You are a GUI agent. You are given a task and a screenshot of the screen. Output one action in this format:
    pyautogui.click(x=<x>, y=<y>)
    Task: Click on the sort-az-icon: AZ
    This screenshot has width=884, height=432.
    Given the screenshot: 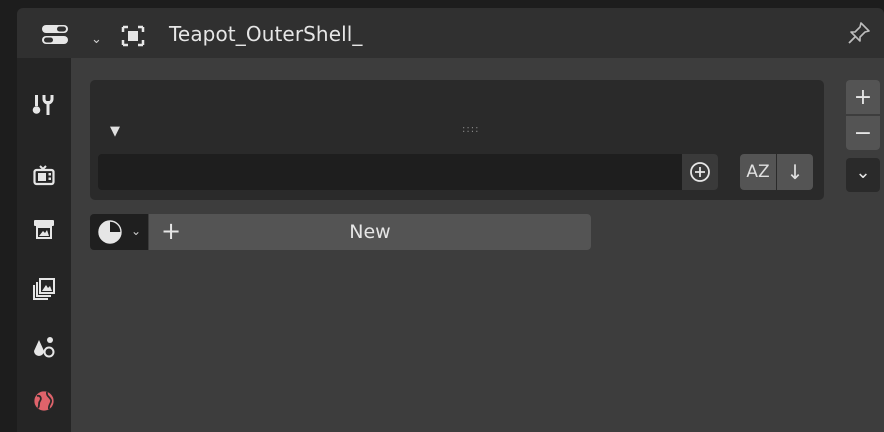 What is the action you would take?
    pyautogui.click(x=758, y=172)
    